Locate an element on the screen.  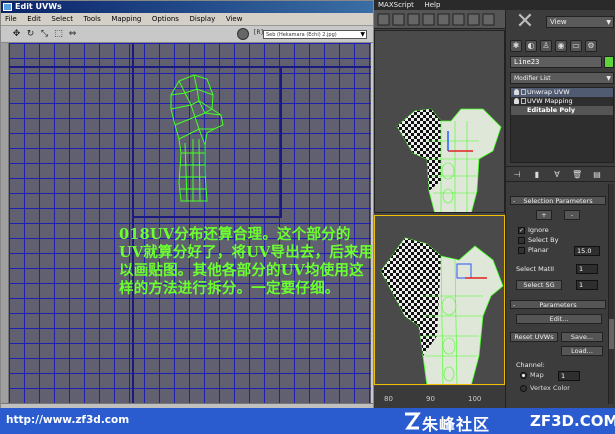
radio-label: Map is located at coordinates (537, 375).